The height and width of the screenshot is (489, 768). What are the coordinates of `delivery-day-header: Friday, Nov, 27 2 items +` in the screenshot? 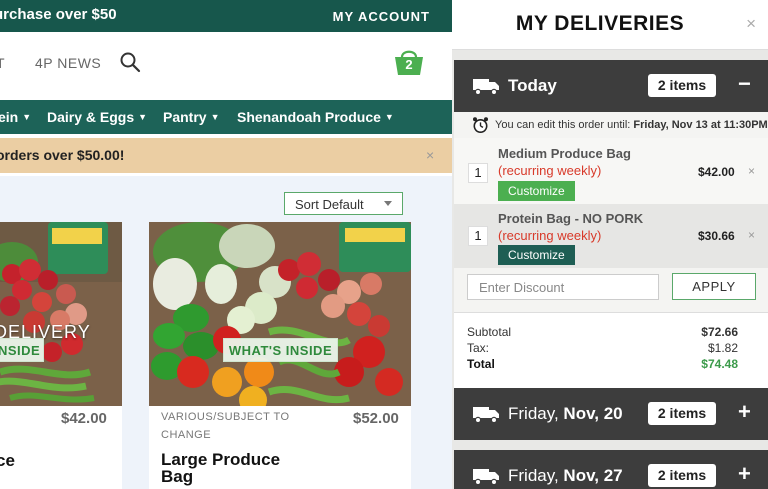 It's located at (611, 469).